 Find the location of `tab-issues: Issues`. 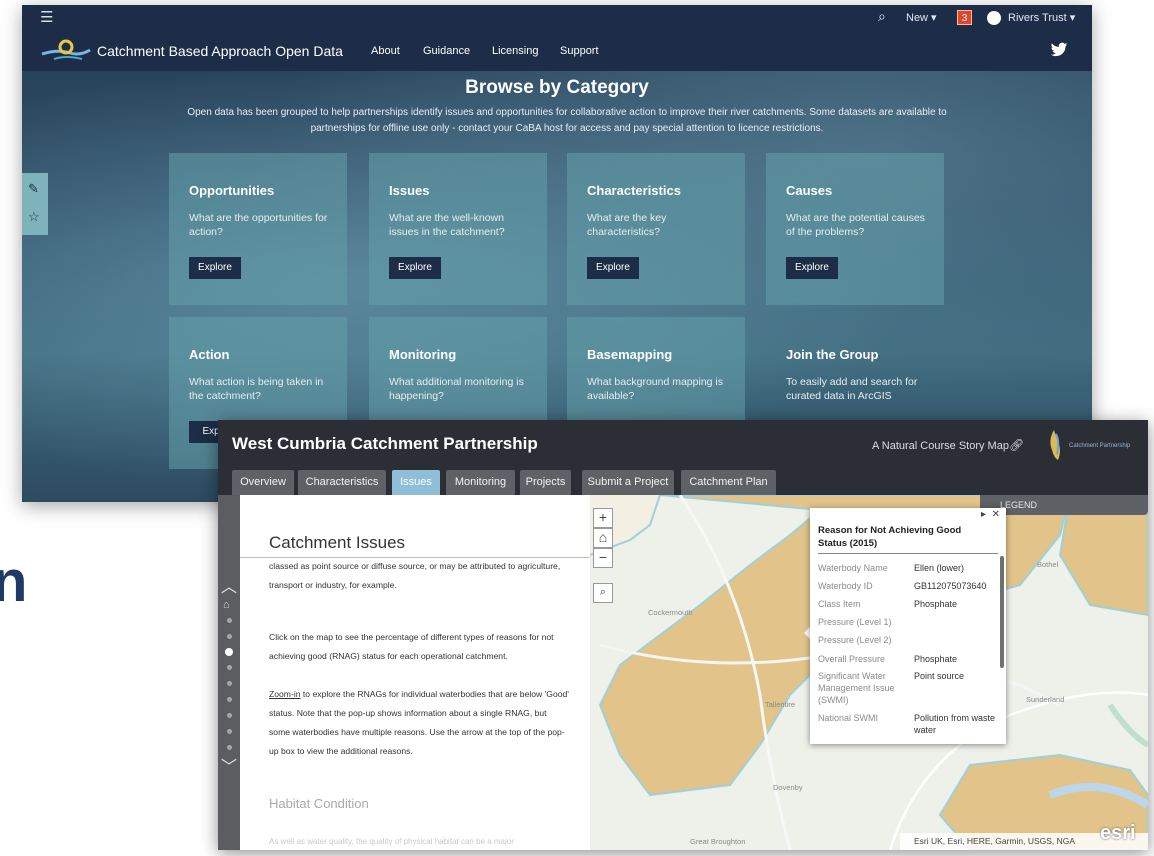

tab-issues: Issues is located at coordinates (416, 482).